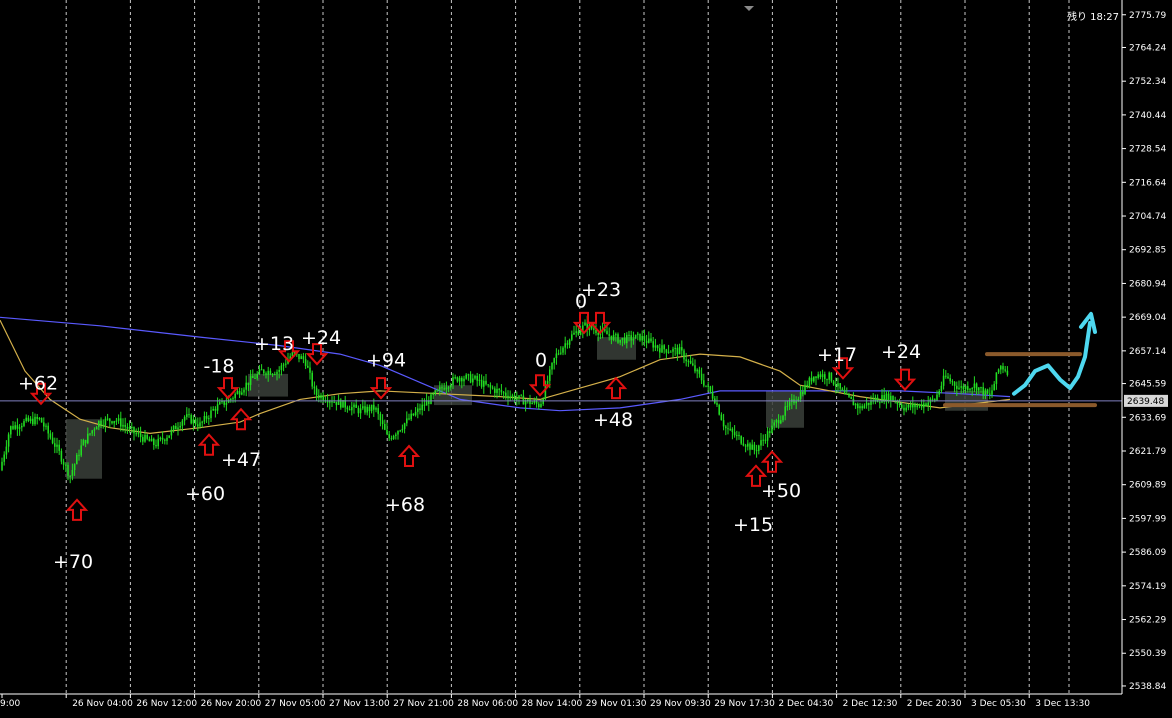  I want to click on trade-result-label: +47, so click(241, 460).